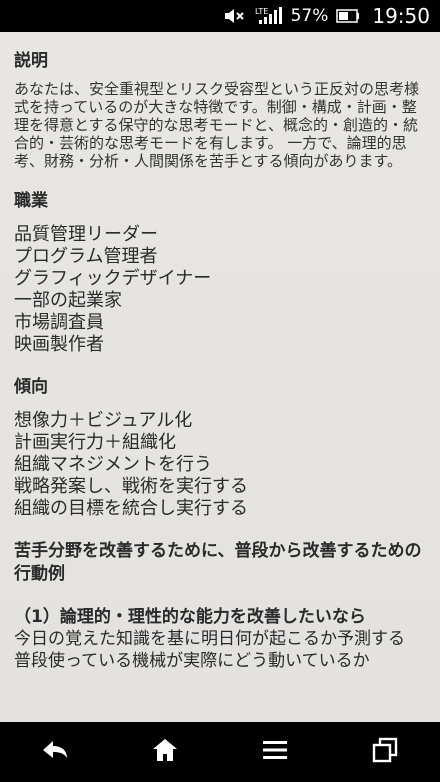 The width and height of the screenshot is (440, 782). I want to click on back-arrow-icon, so click(55, 752).